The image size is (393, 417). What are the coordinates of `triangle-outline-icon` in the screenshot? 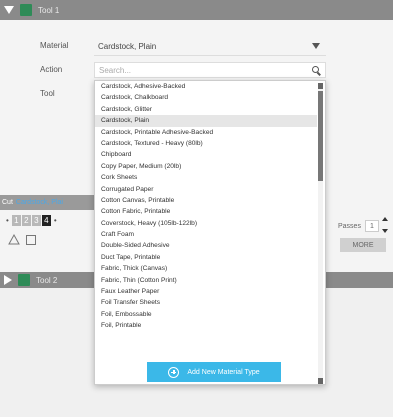 It's located at (14, 239).